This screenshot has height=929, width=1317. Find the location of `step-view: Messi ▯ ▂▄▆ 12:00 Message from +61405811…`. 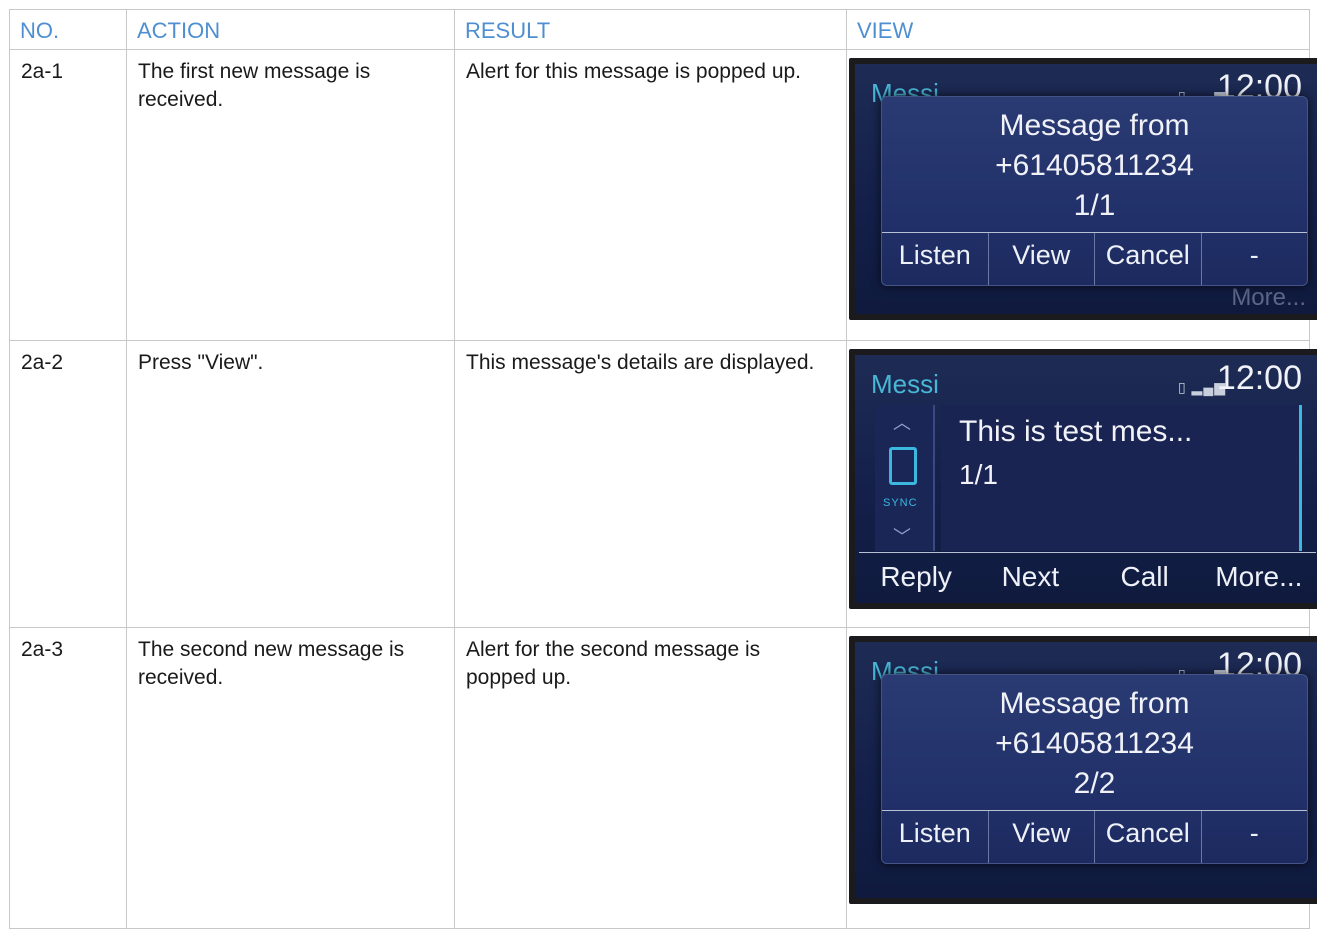

step-view: Messi ▯ ▂▄▆ 12:00 Message from +61405811… is located at coordinates (1081, 778).